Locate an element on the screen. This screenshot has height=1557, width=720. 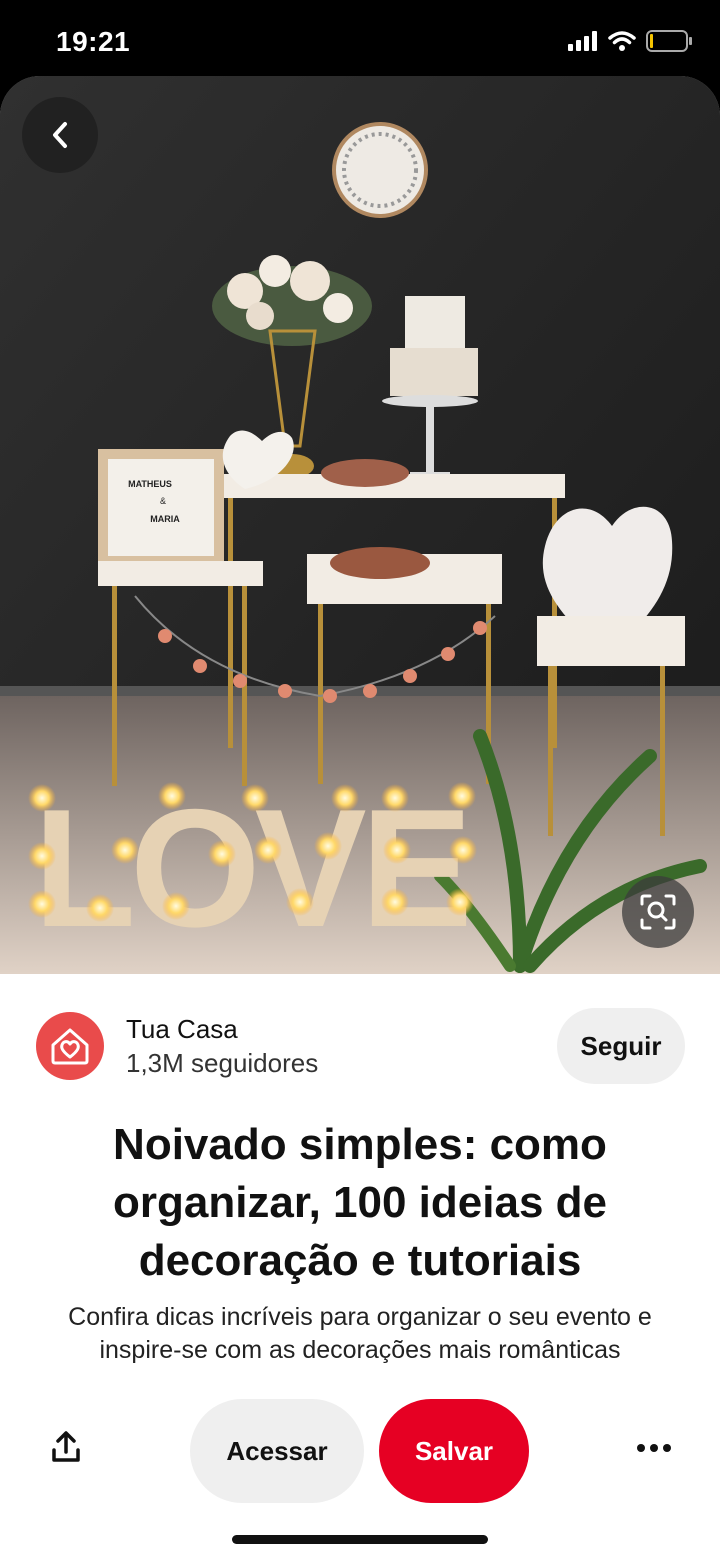
save-button: Salvar is located at coordinates (454, 1451).